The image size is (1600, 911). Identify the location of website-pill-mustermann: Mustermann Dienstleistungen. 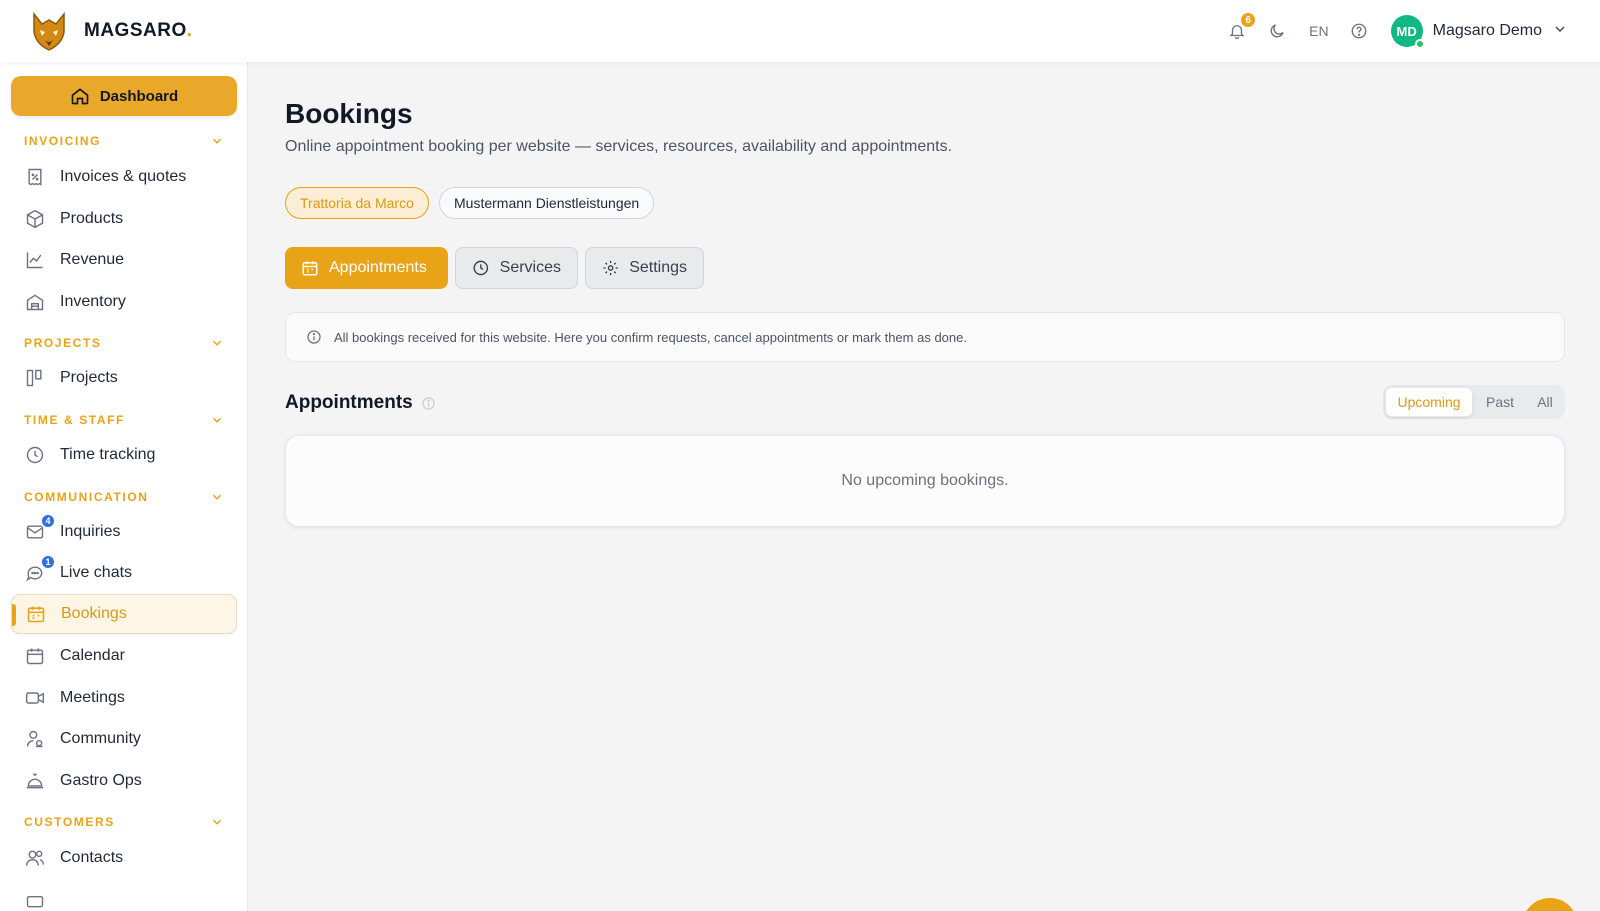
(547, 203).